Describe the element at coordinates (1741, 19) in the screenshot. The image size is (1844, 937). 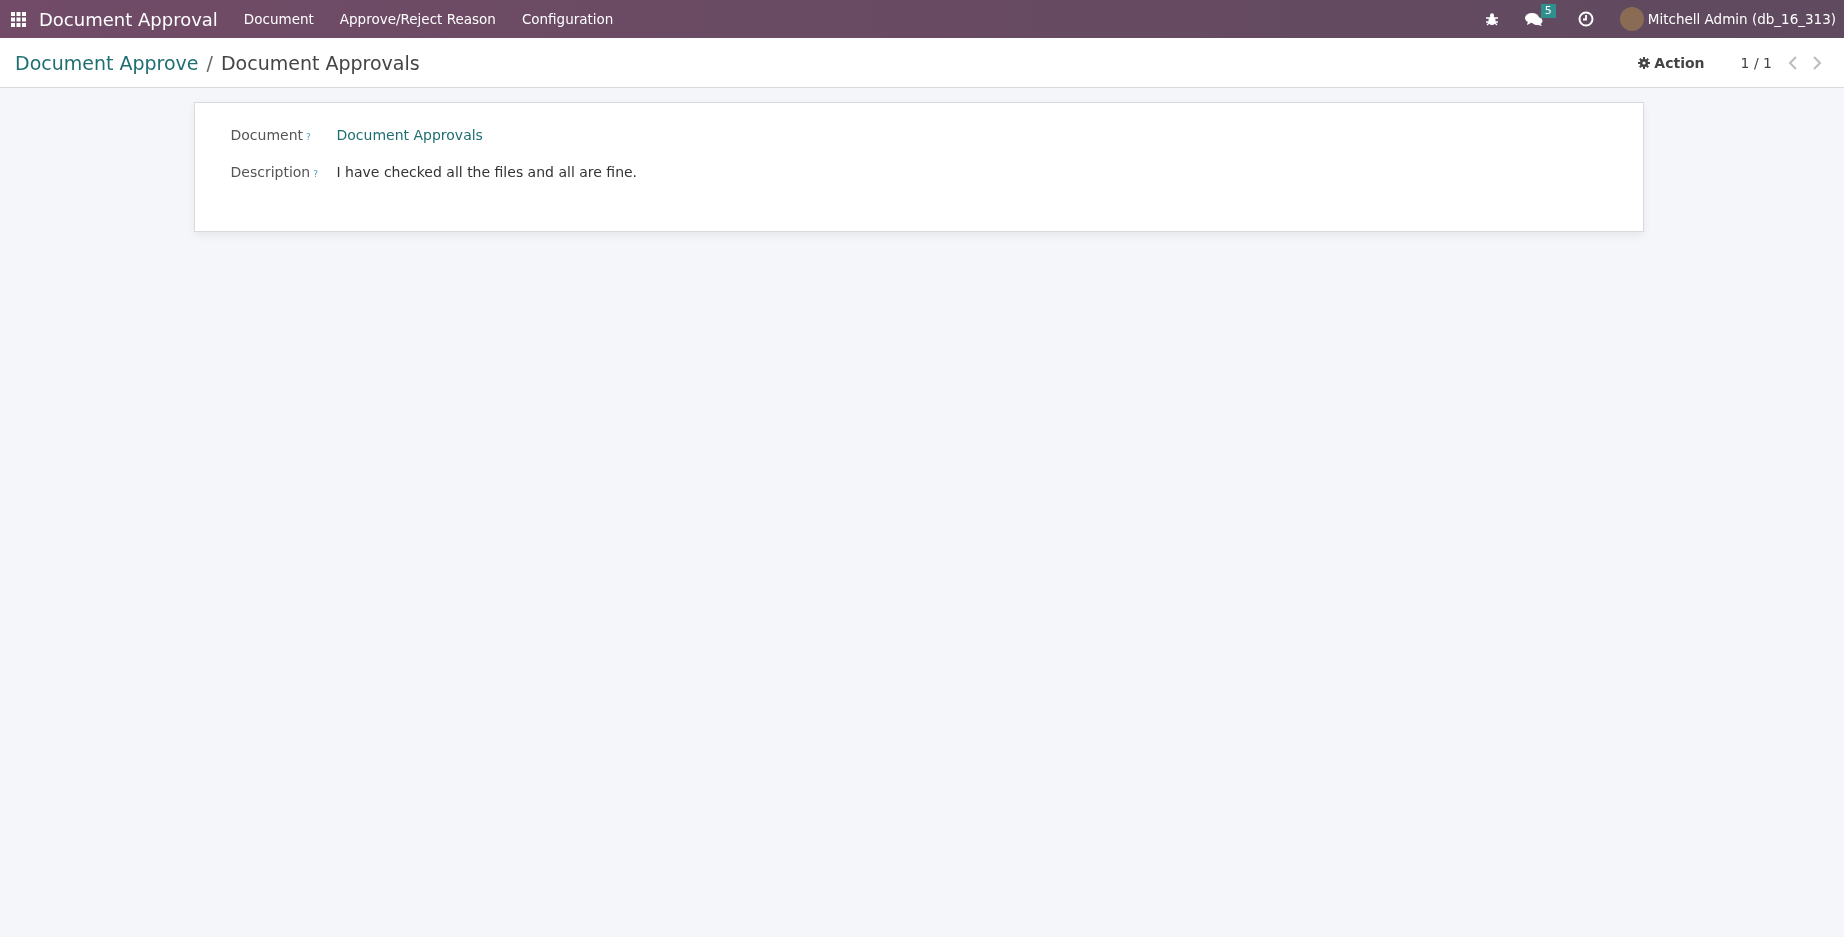
I see `user-name: Mitchell Admin (db_16_313)` at that location.